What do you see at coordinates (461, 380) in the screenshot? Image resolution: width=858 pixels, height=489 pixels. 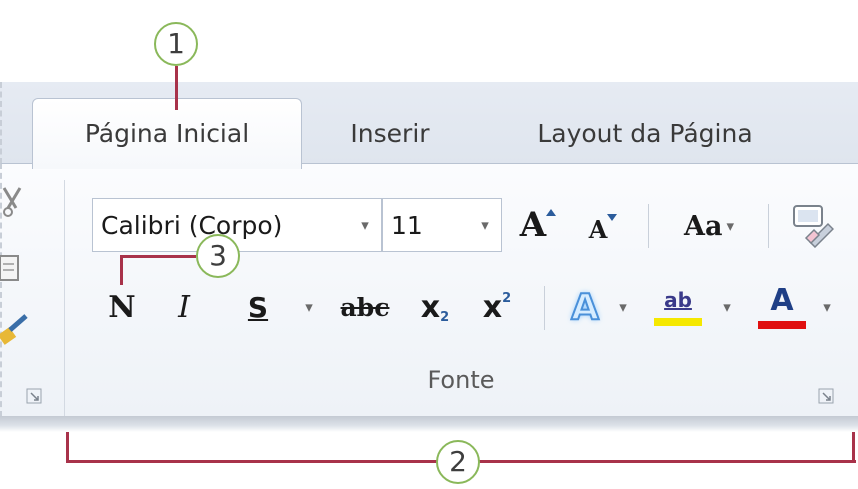 I see `group-label-fonte: Fonte` at bounding box center [461, 380].